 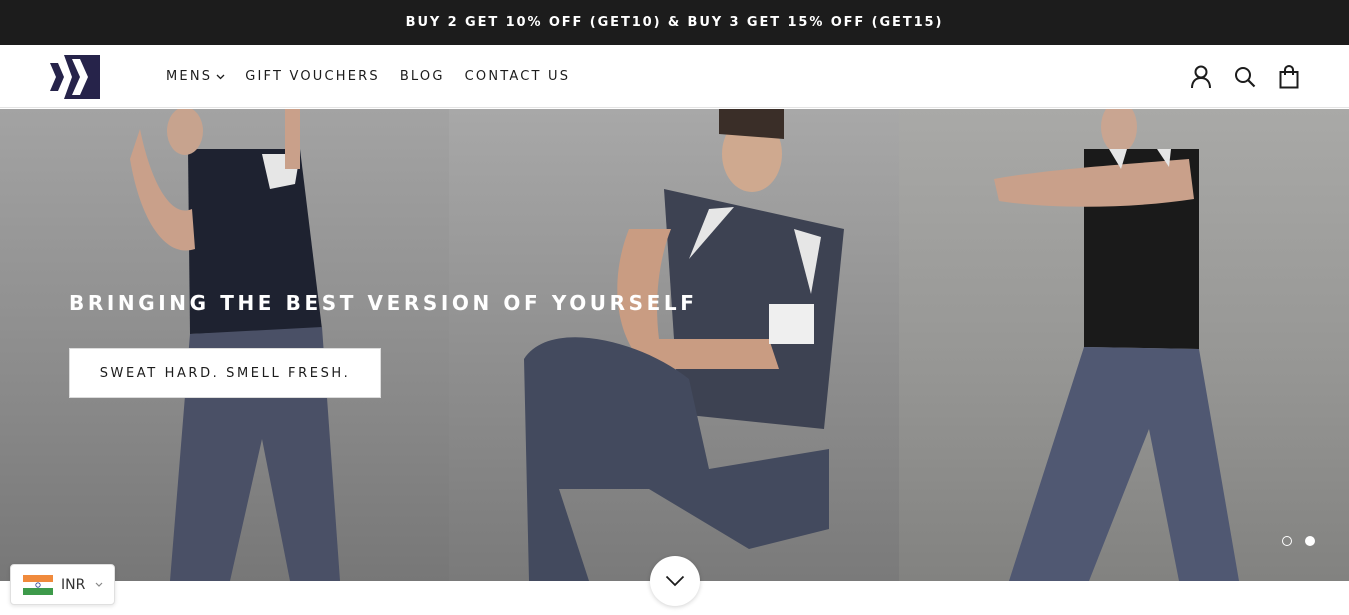 I want to click on nav-item-blog: BLOG, so click(x=422, y=76).